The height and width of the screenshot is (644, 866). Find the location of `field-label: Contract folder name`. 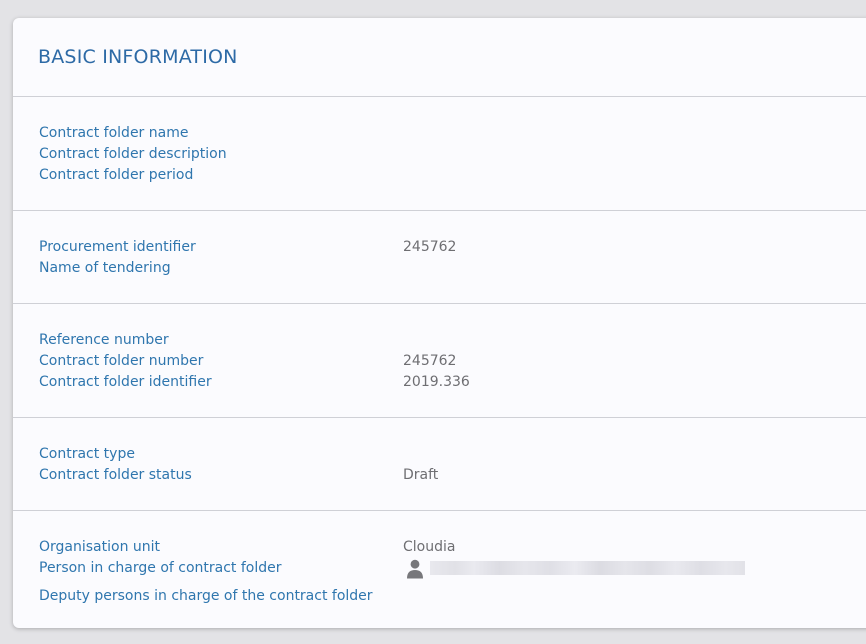

field-label: Contract folder name is located at coordinates (114, 133).